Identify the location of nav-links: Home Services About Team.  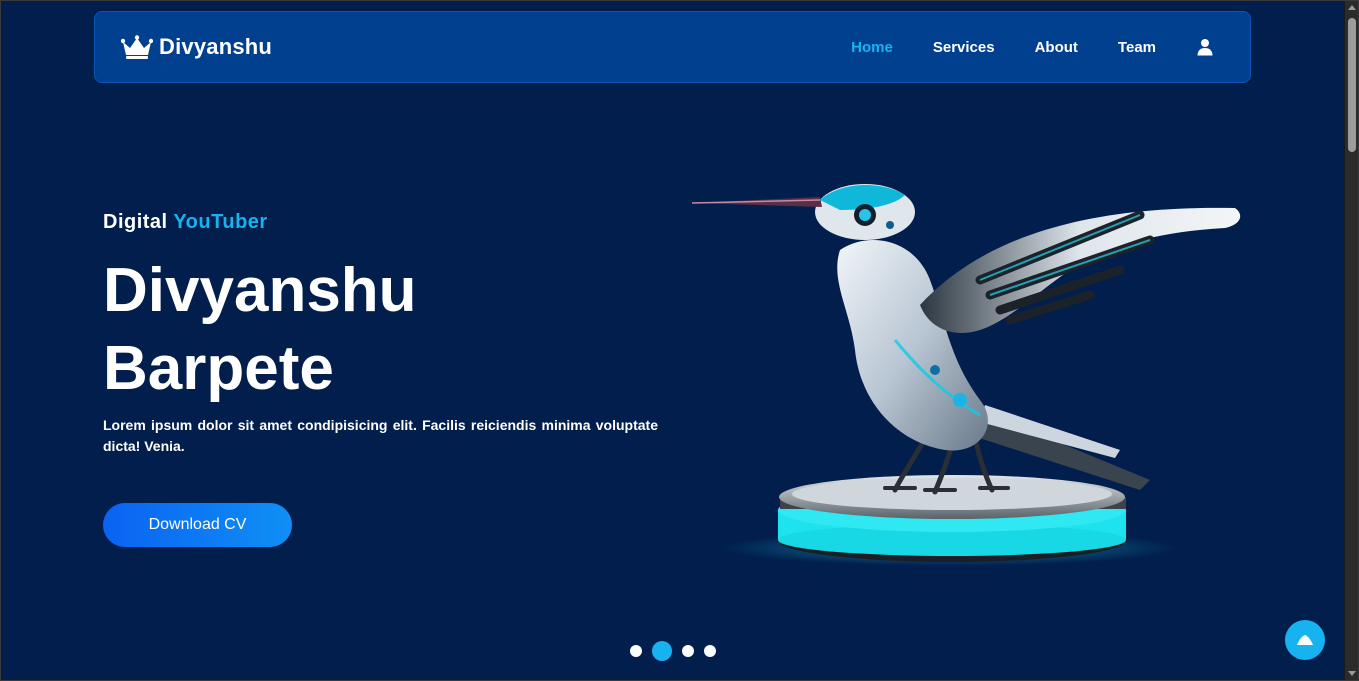
(1012, 47).